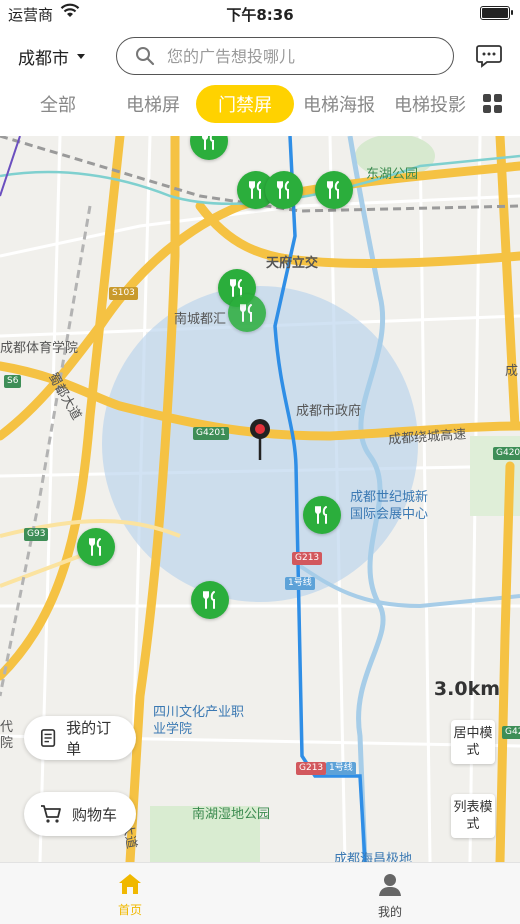  I want to click on road-shield-g4201: G4201, so click(211, 433).